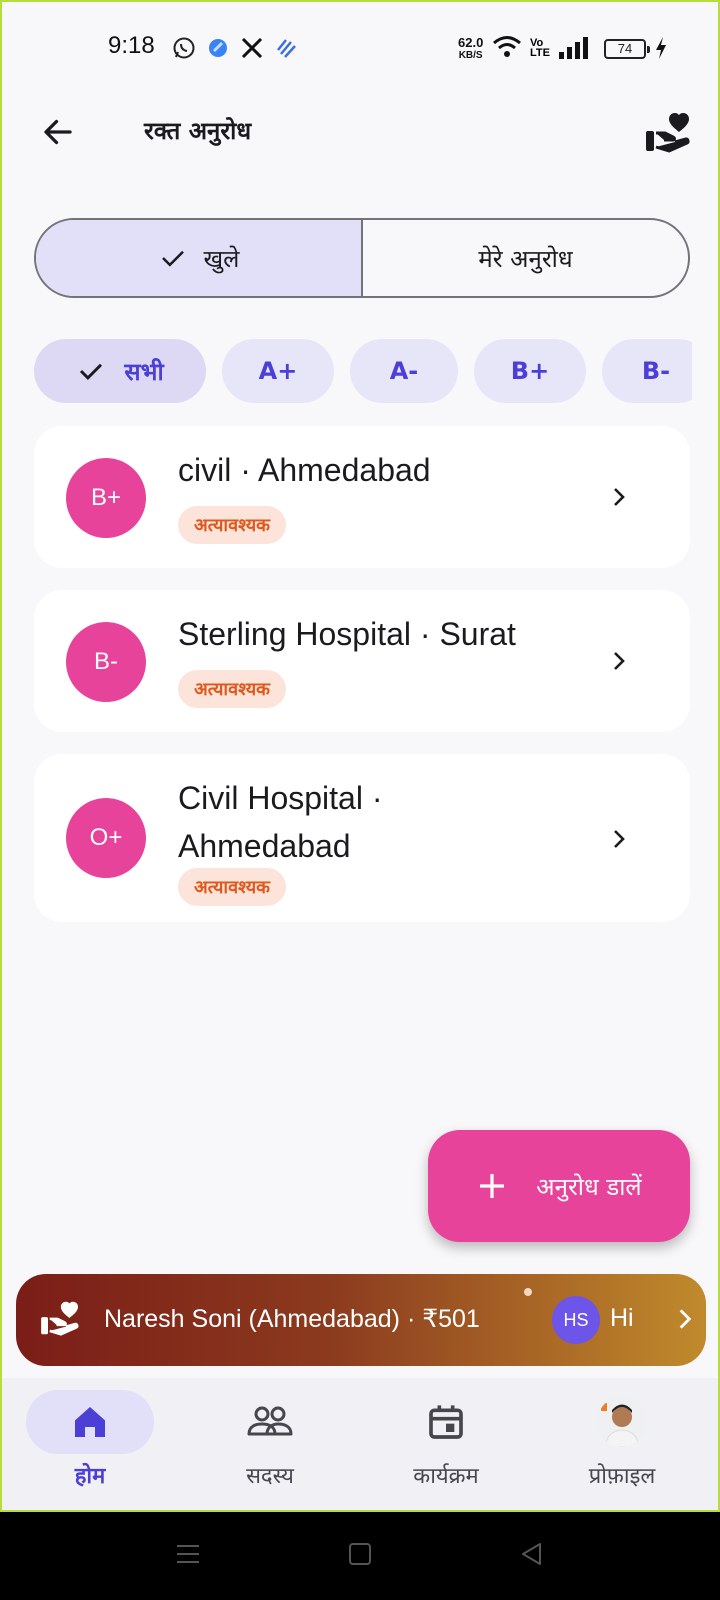 The height and width of the screenshot is (1600, 720). I want to click on ticker-indicator-dot, so click(528, 1292).